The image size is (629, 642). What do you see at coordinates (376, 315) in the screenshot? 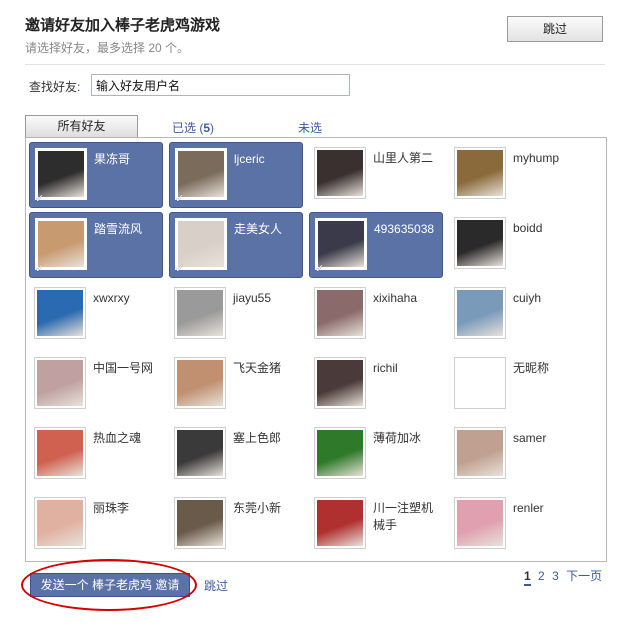
I see `friend-item: xixihaha` at bounding box center [376, 315].